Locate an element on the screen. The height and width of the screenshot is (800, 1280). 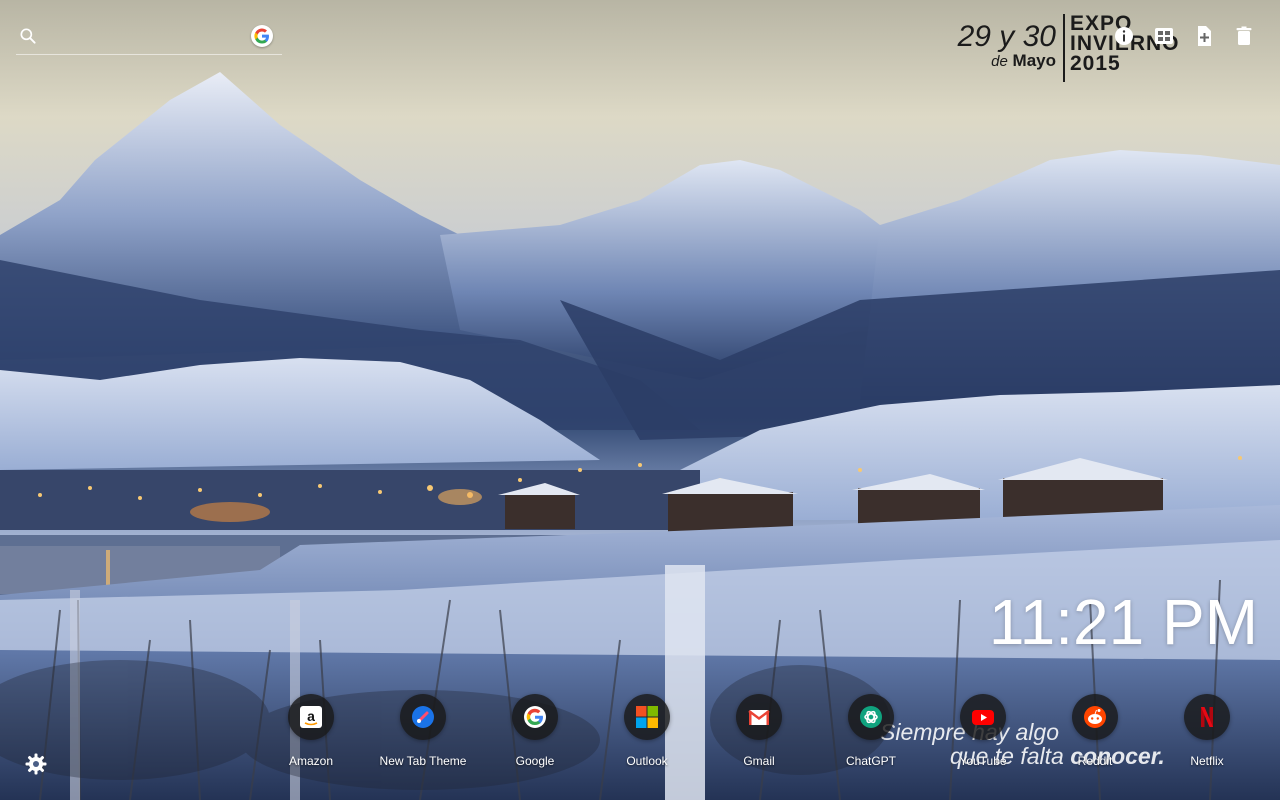
shortcut-netflix: Netflix is located at coordinates (1207, 734).